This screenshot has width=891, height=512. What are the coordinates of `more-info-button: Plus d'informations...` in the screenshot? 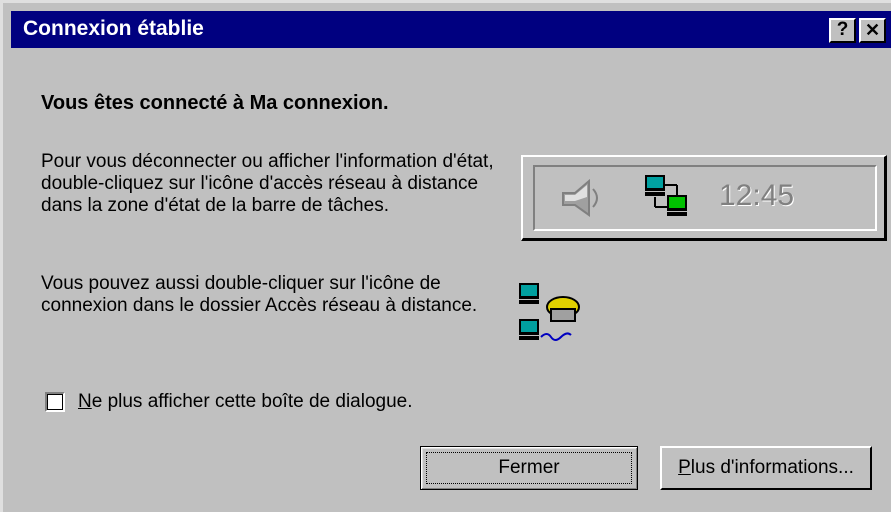 It's located at (766, 468).